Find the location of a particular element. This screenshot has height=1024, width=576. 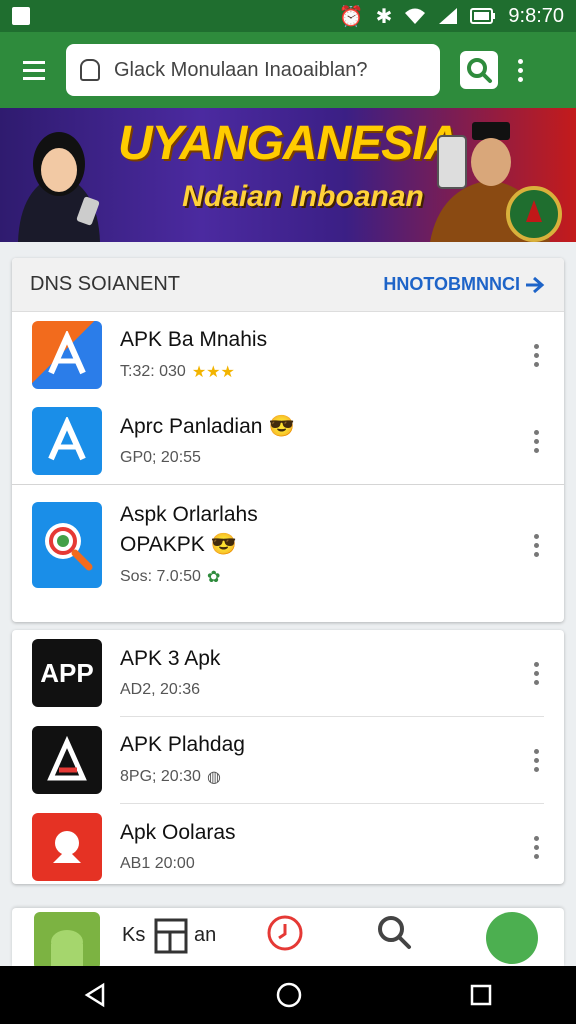

system-nav-bar is located at coordinates (288, 995).